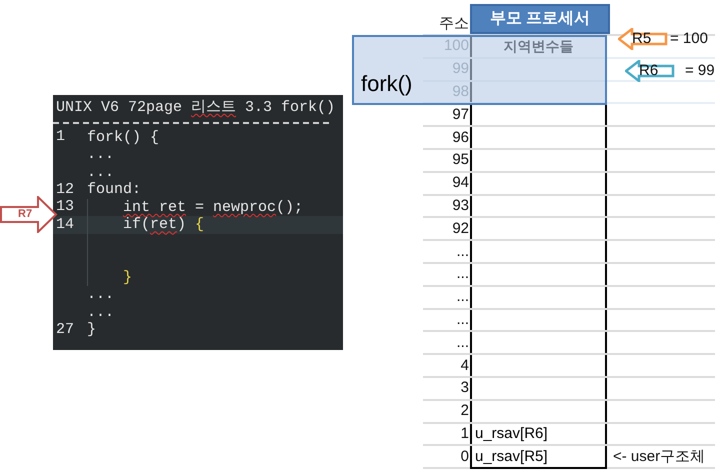 Image resolution: width=720 pixels, height=475 pixels. I want to click on code-line: fork() {, so click(123, 137).